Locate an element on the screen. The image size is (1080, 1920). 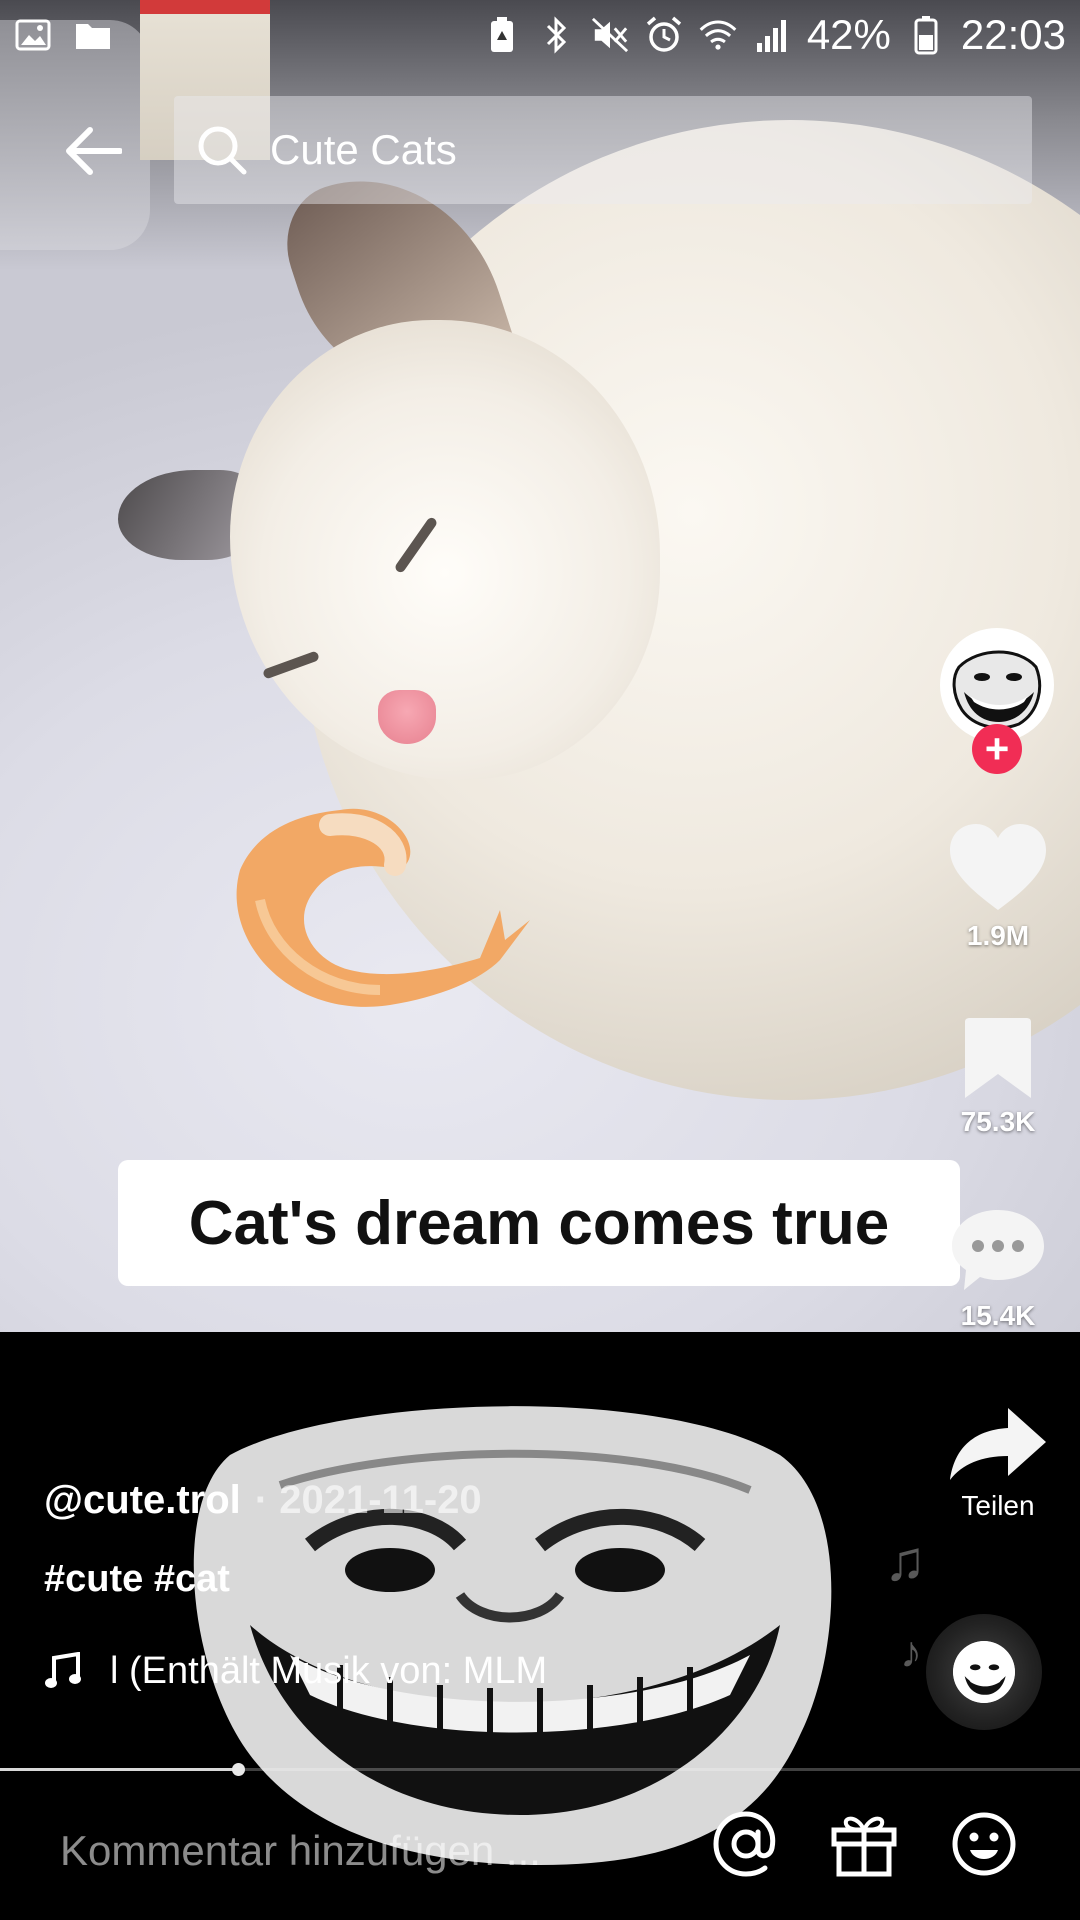
status-bar: 42% 22:03 is located at coordinates (540, 35).